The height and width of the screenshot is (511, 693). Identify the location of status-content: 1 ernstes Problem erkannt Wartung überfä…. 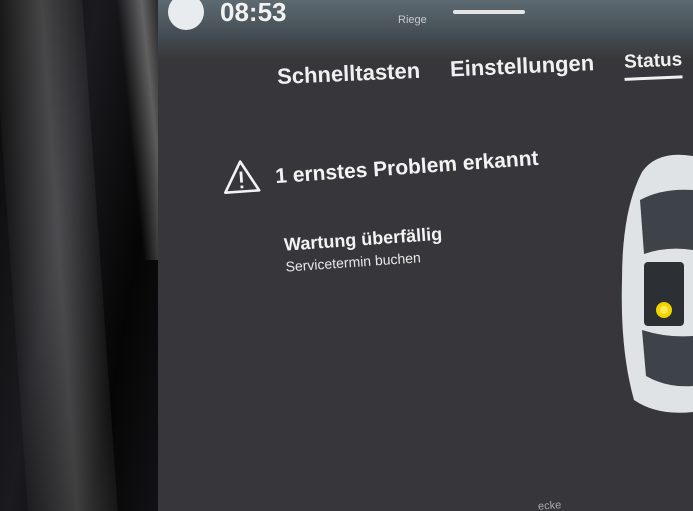
(403, 207).